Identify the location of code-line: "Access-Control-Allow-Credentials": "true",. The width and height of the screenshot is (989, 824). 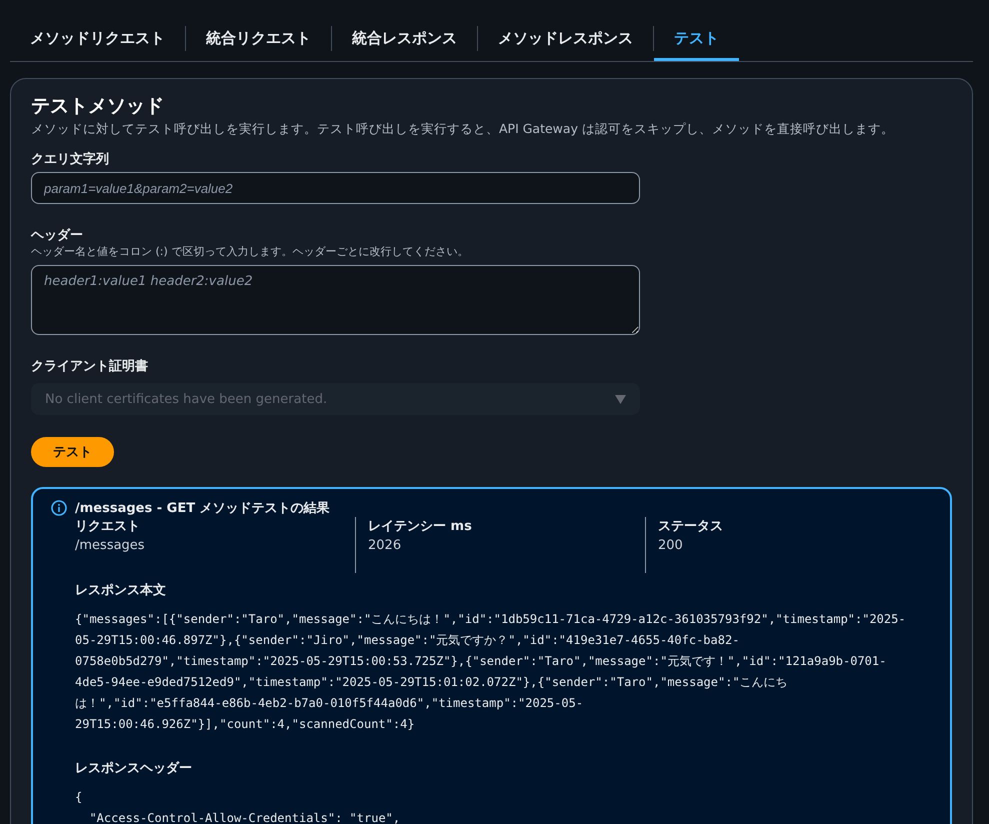
(245, 817).